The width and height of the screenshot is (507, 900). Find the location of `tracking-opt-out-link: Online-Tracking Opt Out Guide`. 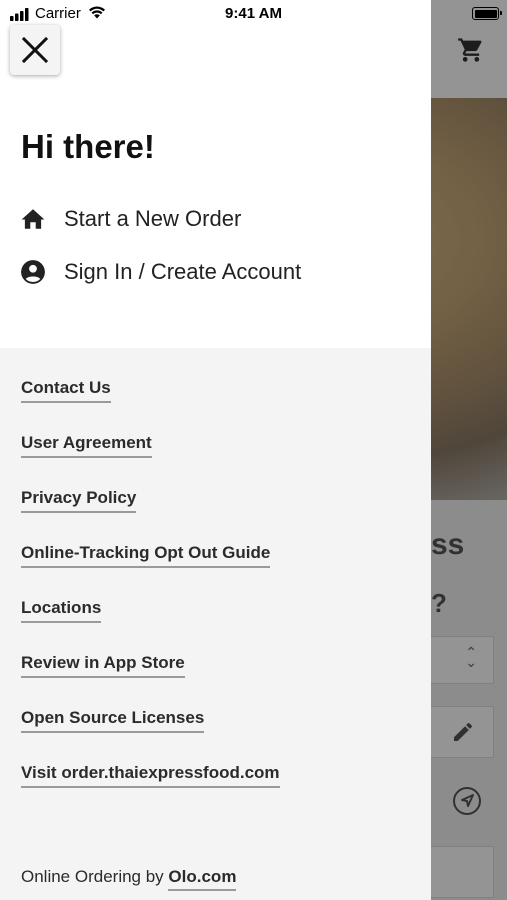

tracking-opt-out-link: Online-Tracking Opt Out Guide is located at coordinates (146, 555).